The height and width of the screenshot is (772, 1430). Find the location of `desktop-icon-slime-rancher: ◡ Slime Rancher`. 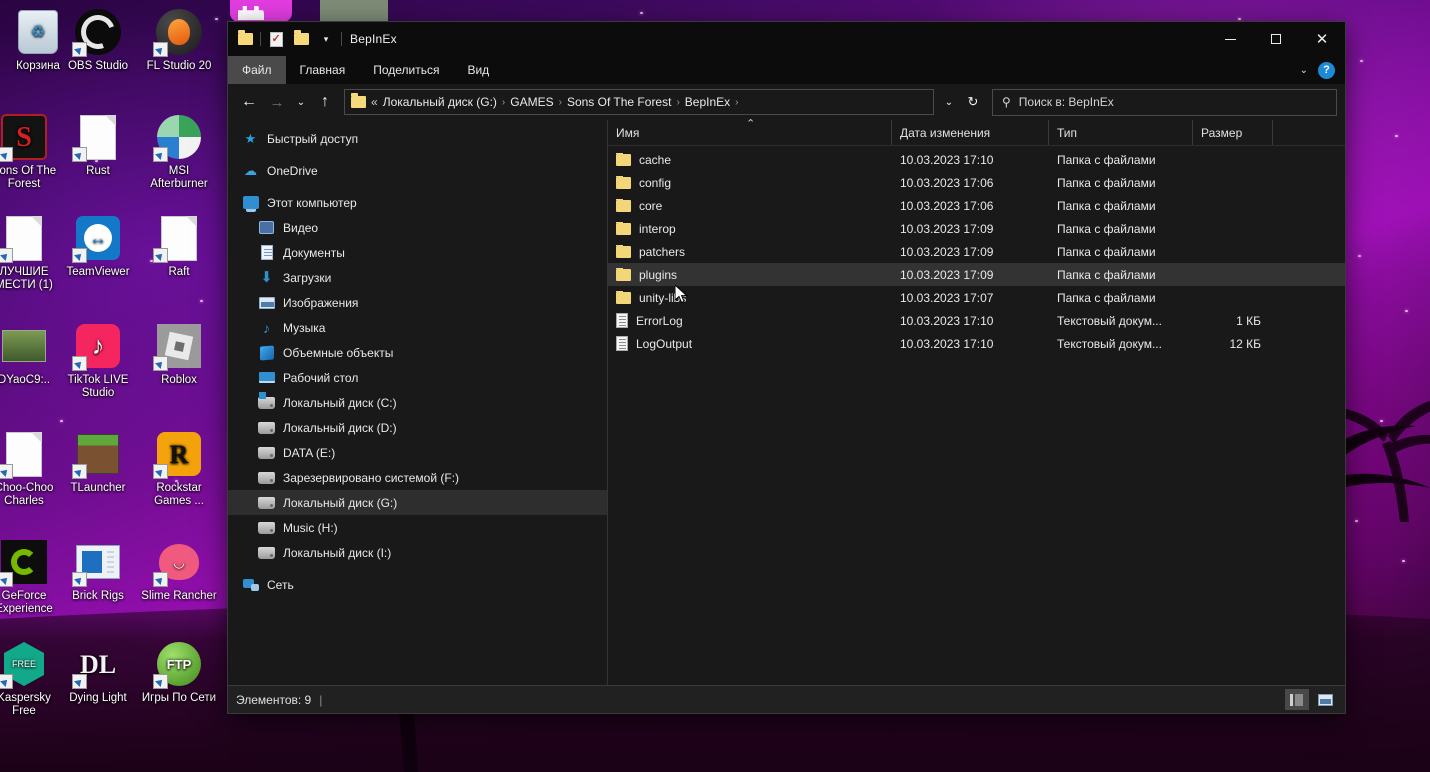

desktop-icon-slime-rancher: ◡ Slime Rancher is located at coordinates (179, 570).